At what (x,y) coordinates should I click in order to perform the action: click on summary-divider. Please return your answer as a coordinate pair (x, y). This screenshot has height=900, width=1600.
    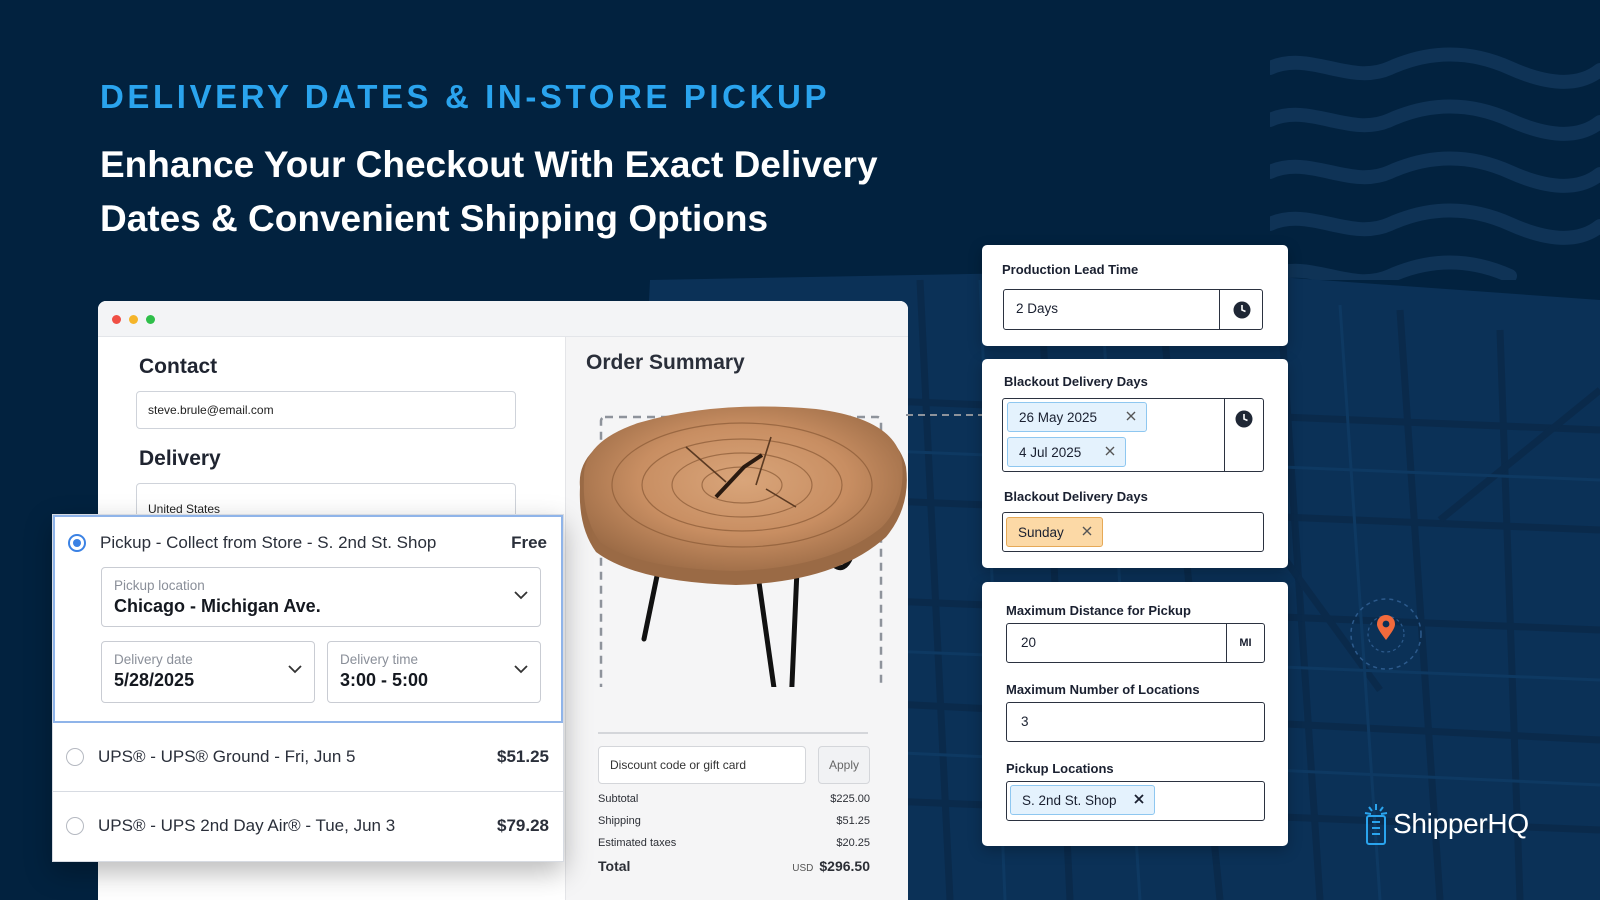
    Looking at the image, I should click on (733, 733).